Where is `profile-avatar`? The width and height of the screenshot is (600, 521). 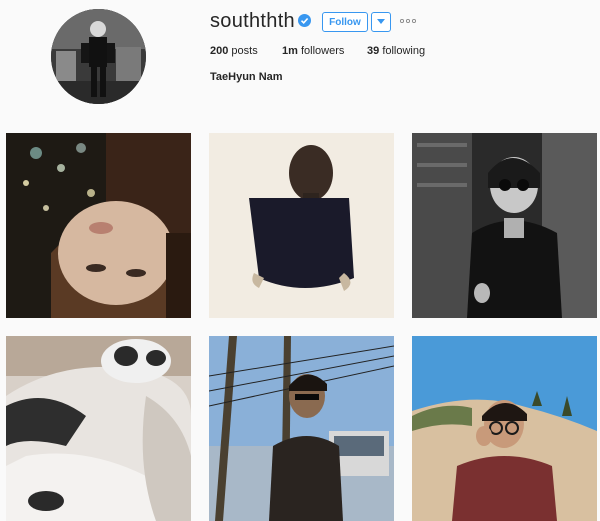
profile-avatar is located at coordinates (98, 56).